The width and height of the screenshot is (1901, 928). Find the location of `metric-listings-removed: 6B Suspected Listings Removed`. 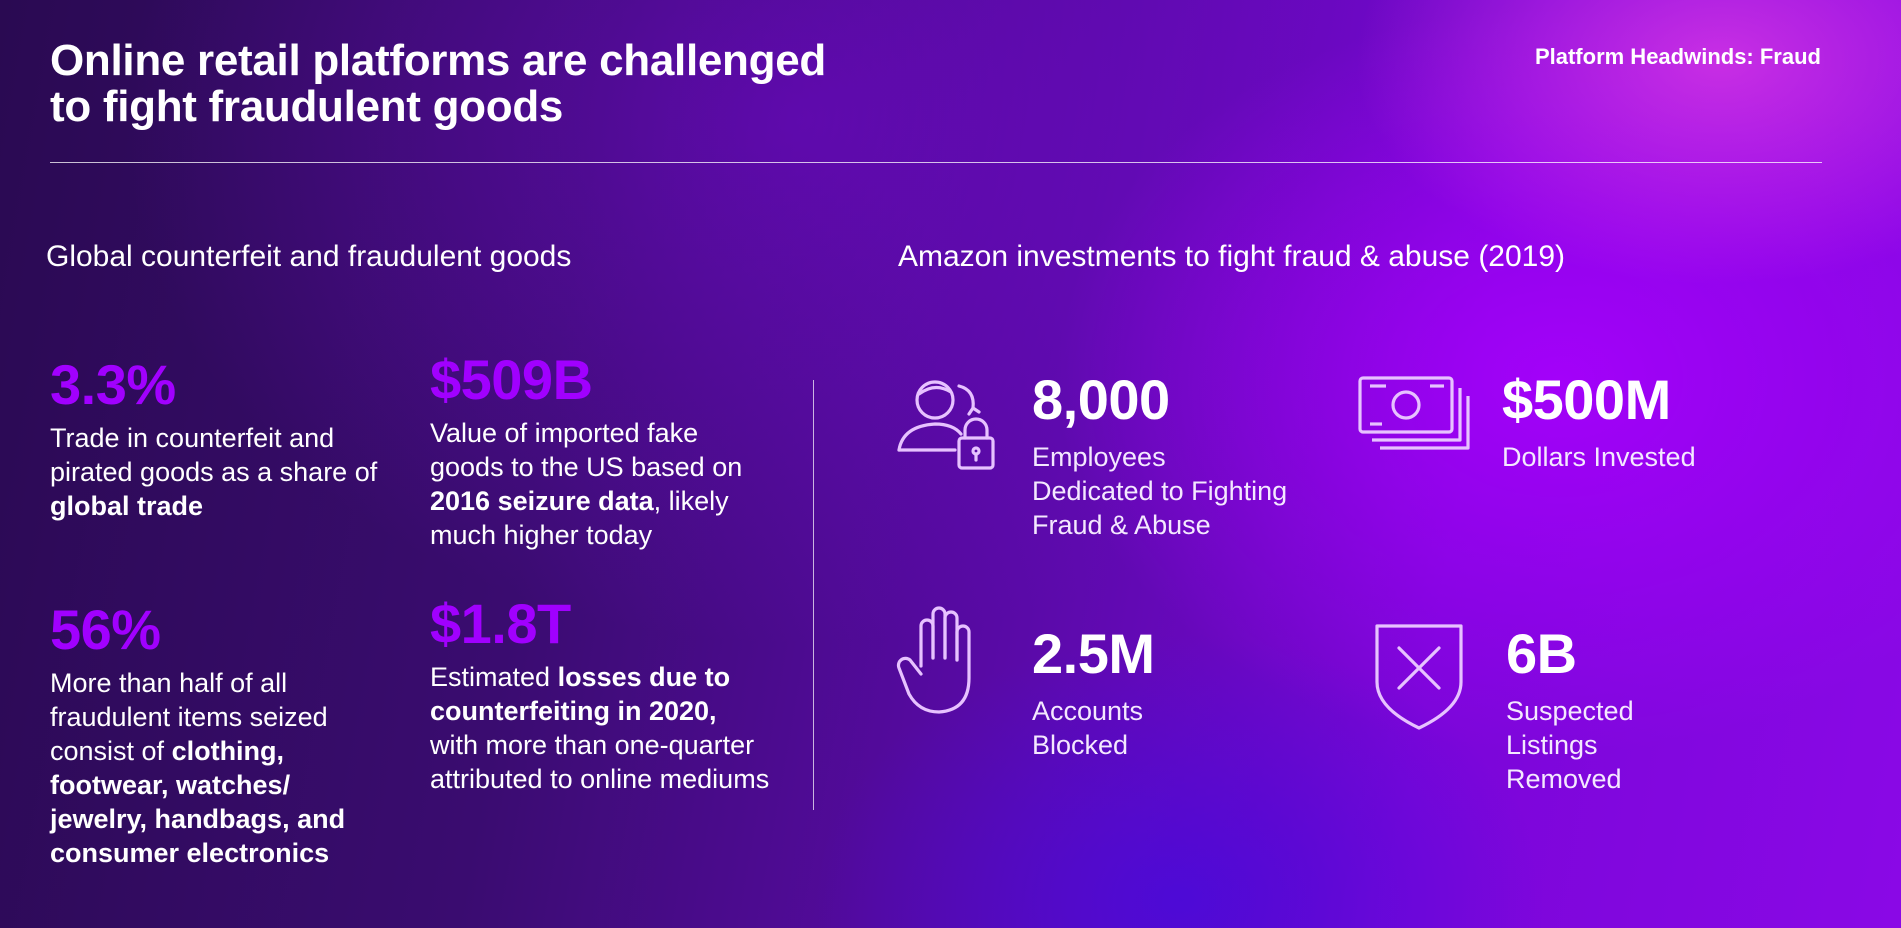

metric-listings-removed: 6B Suspected Listings Removed is located at coordinates (1570, 710).